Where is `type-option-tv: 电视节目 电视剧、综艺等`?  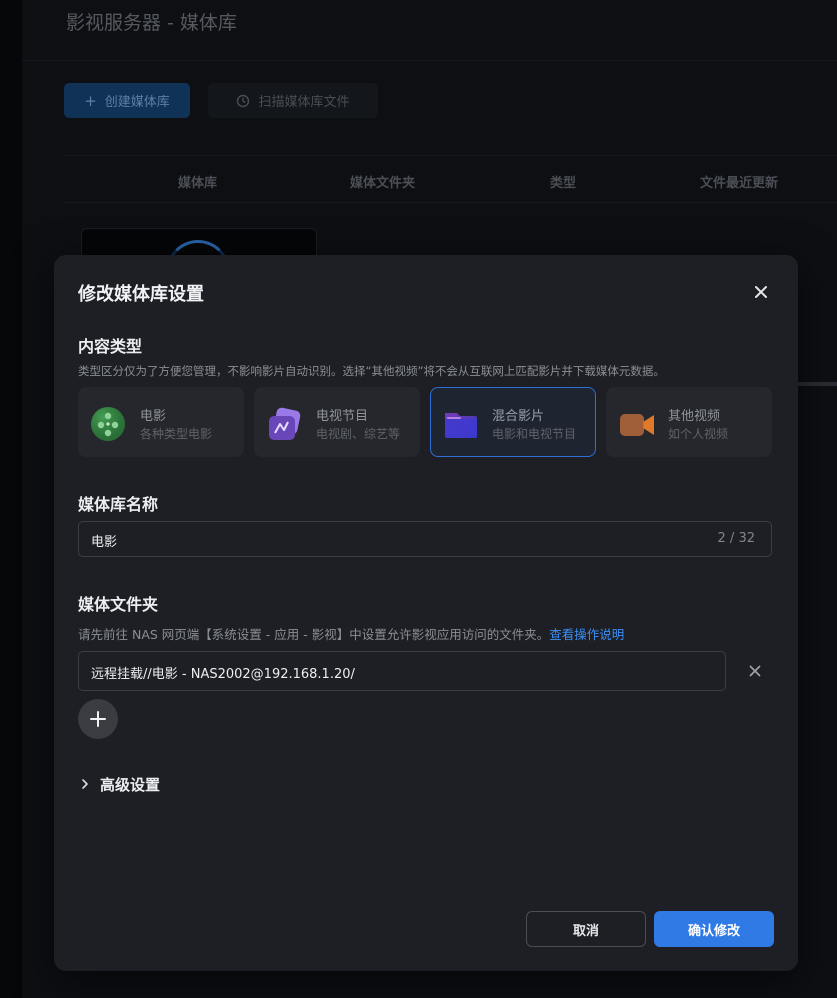
type-option-tv: 电视节目 电视剧、综艺等 is located at coordinates (337, 422).